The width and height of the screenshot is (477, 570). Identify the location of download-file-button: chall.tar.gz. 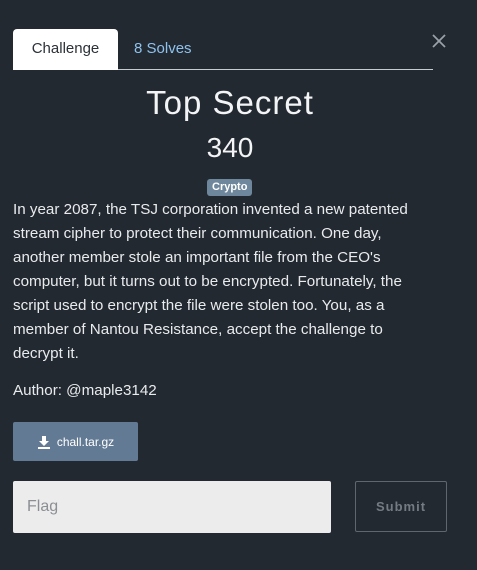
(75, 441).